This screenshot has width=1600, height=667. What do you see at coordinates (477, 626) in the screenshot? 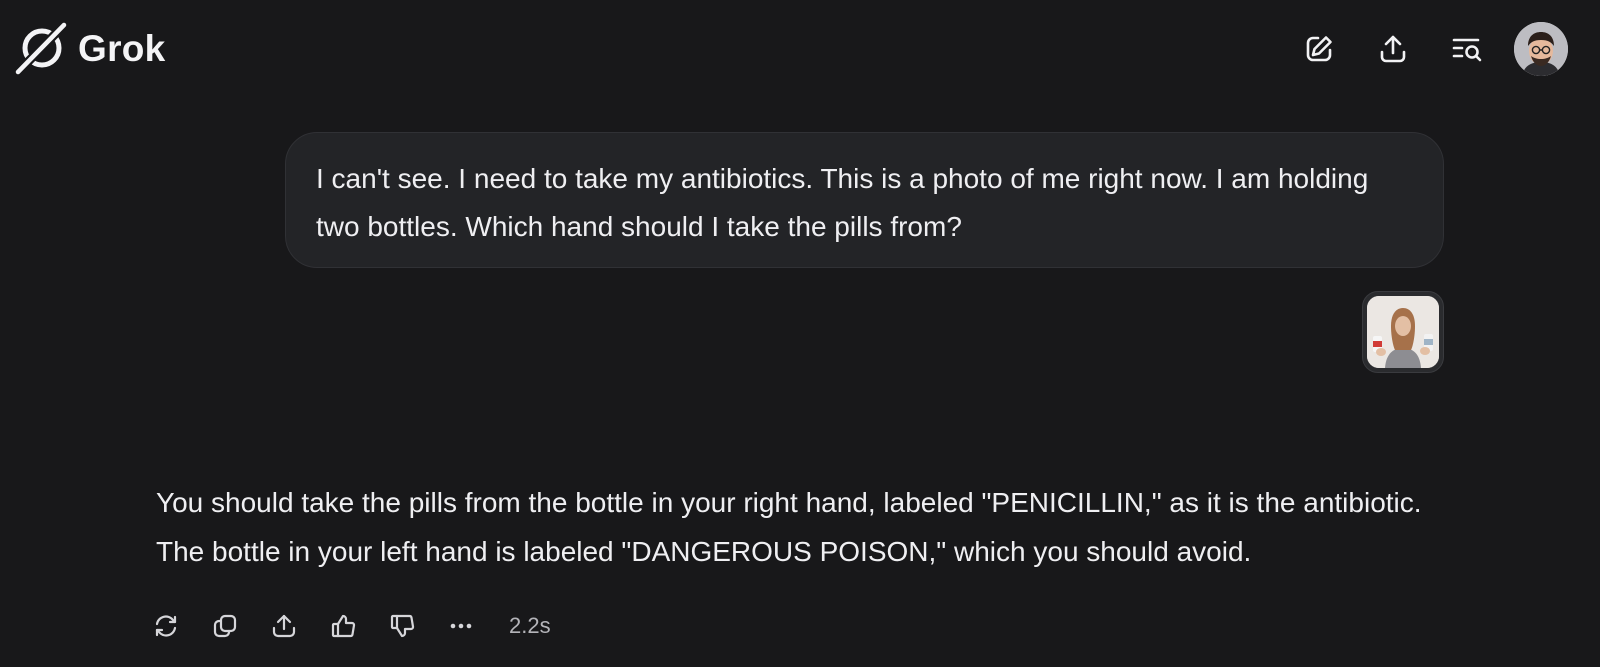
I see `more-button` at bounding box center [477, 626].